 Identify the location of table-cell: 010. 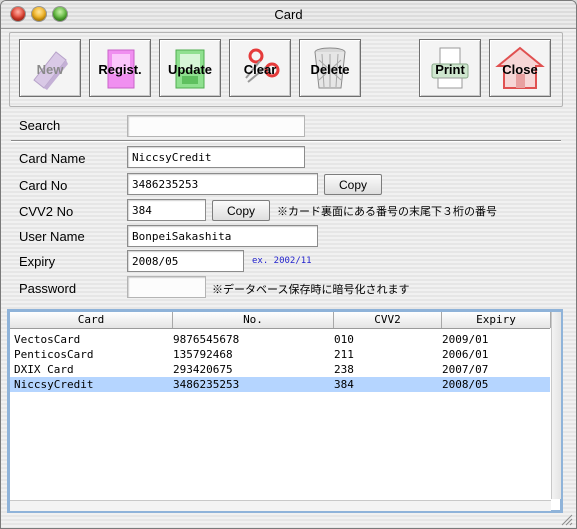
(344, 339).